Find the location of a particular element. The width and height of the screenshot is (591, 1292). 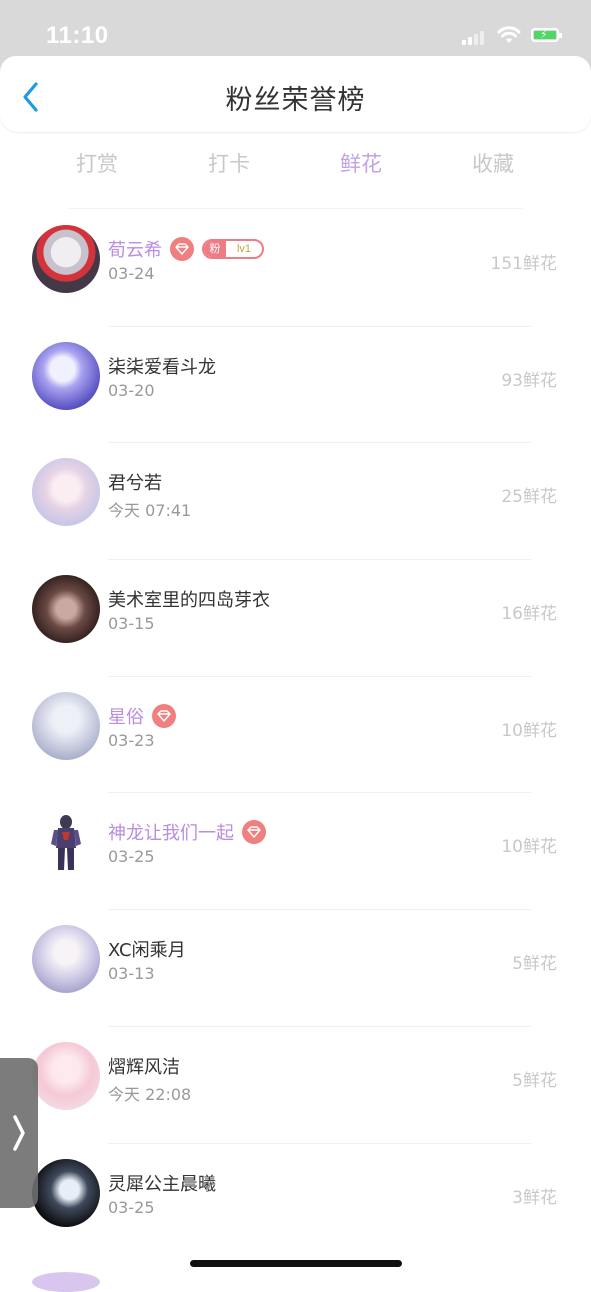

flower-count: 151鲜花 is located at coordinates (523, 264).